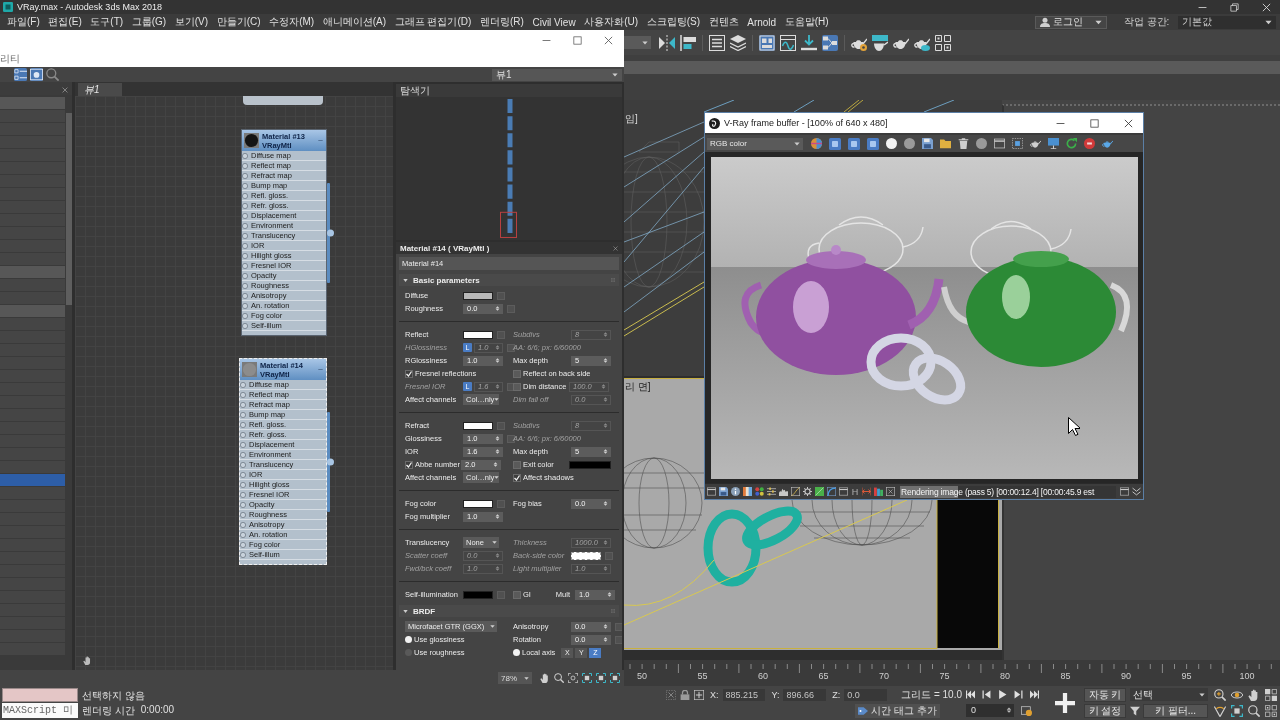 The width and height of the screenshot is (1280, 720). I want to click on region-icon, so click(1017, 143).